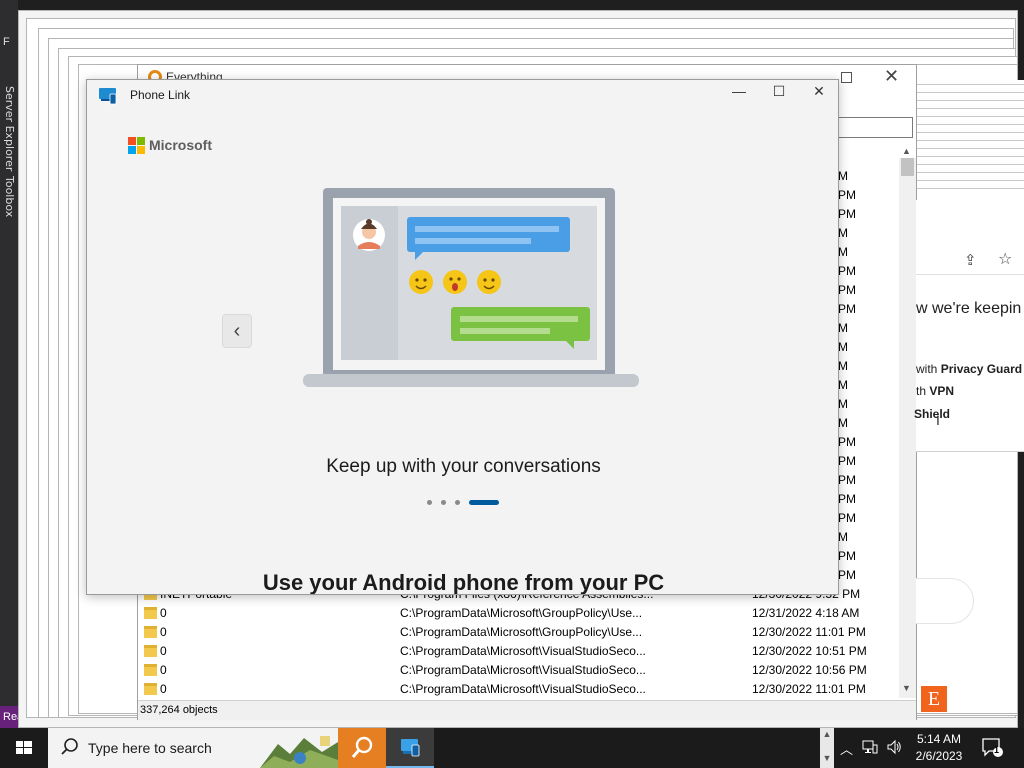 This screenshot has width=1024, height=768. Describe the element at coordinates (739, 91) in the screenshot. I see `minimize-button: —` at that location.